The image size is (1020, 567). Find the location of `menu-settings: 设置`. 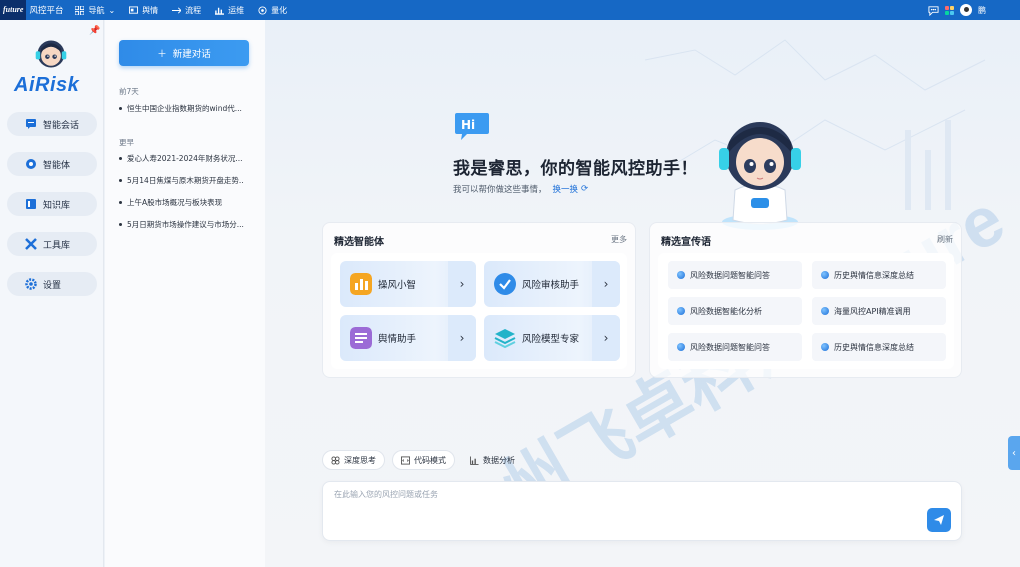

menu-settings: 设置 is located at coordinates (52, 284).